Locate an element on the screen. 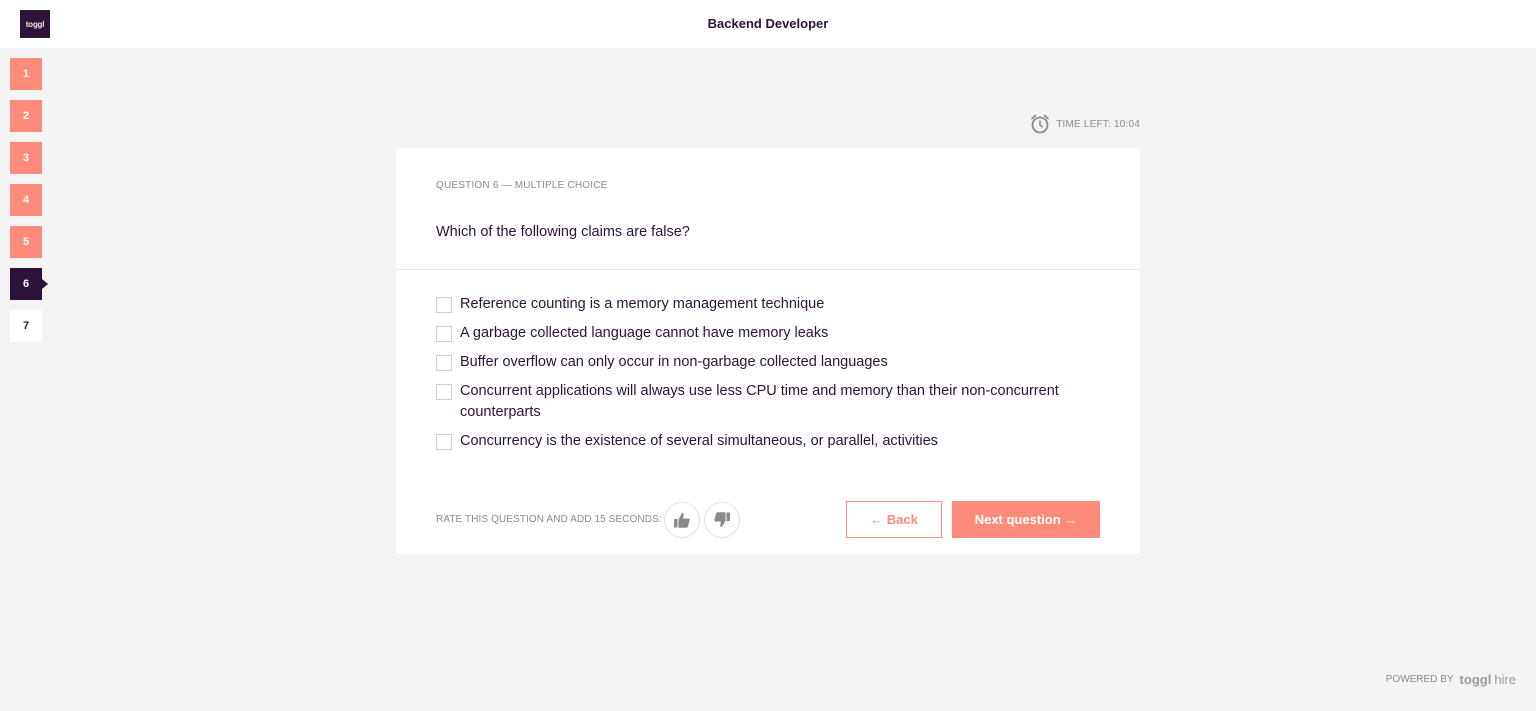 The height and width of the screenshot is (711, 1536). nav-question-6: 6 is located at coordinates (29, 284).